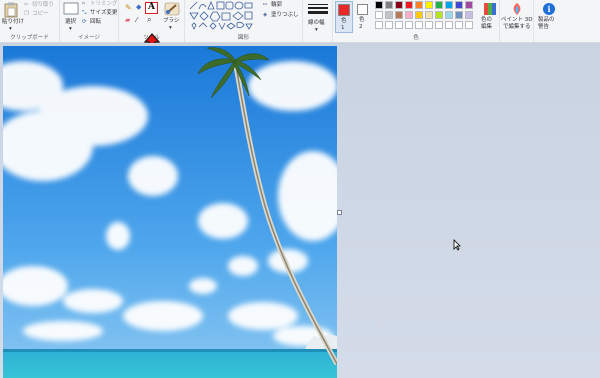 This screenshot has height=378, width=600. I want to click on mouse-cursor-icon, so click(457, 245).